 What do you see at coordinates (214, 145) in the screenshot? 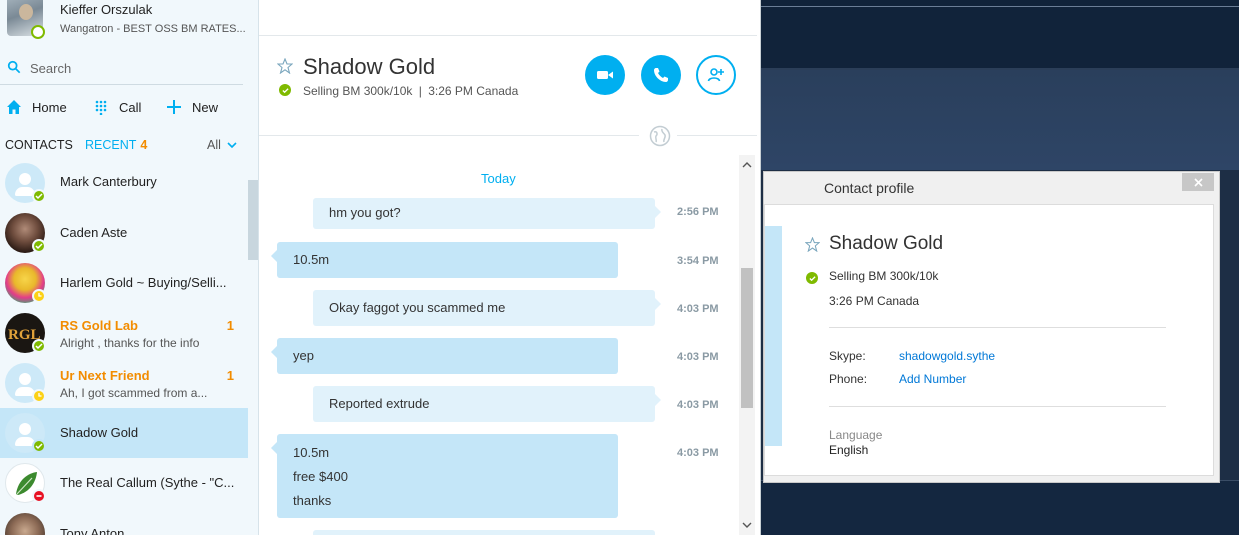
I see `filter-label: All` at bounding box center [214, 145].